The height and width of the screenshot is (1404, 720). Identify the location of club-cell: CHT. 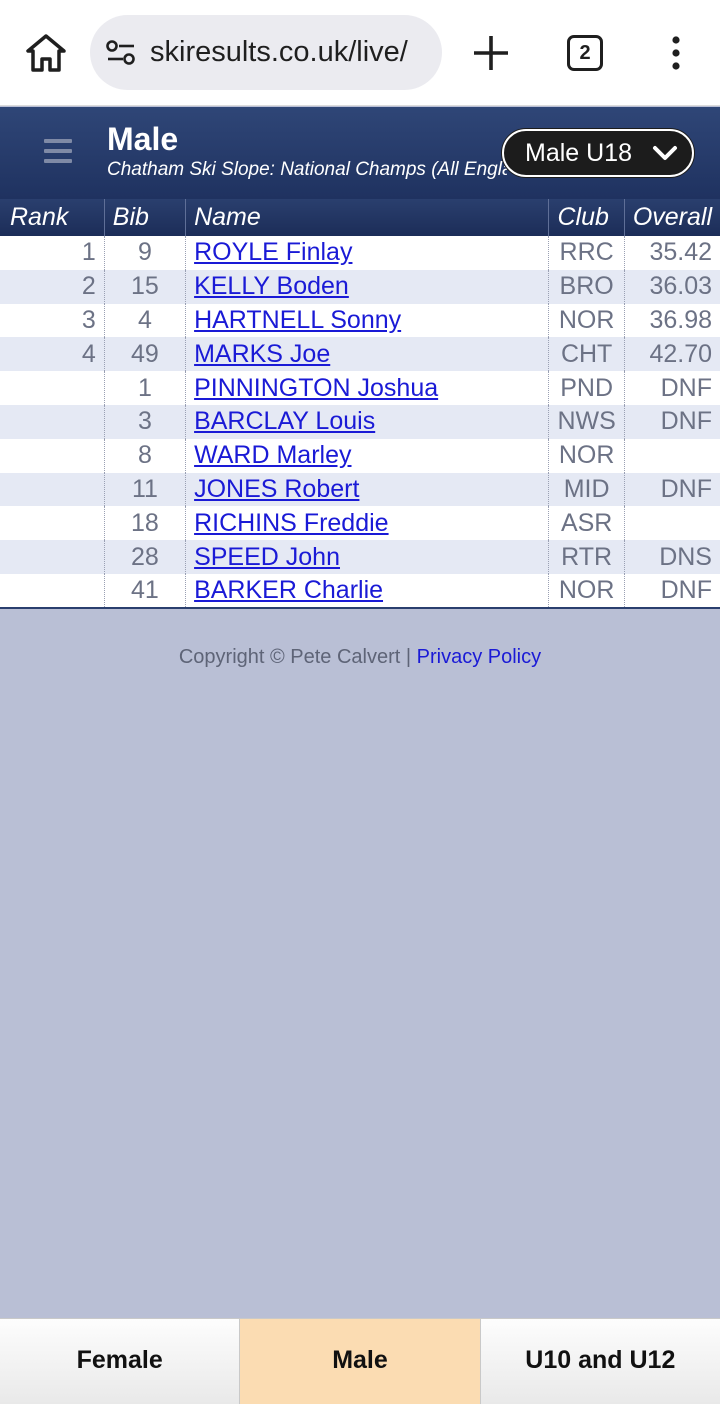
(586, 354).